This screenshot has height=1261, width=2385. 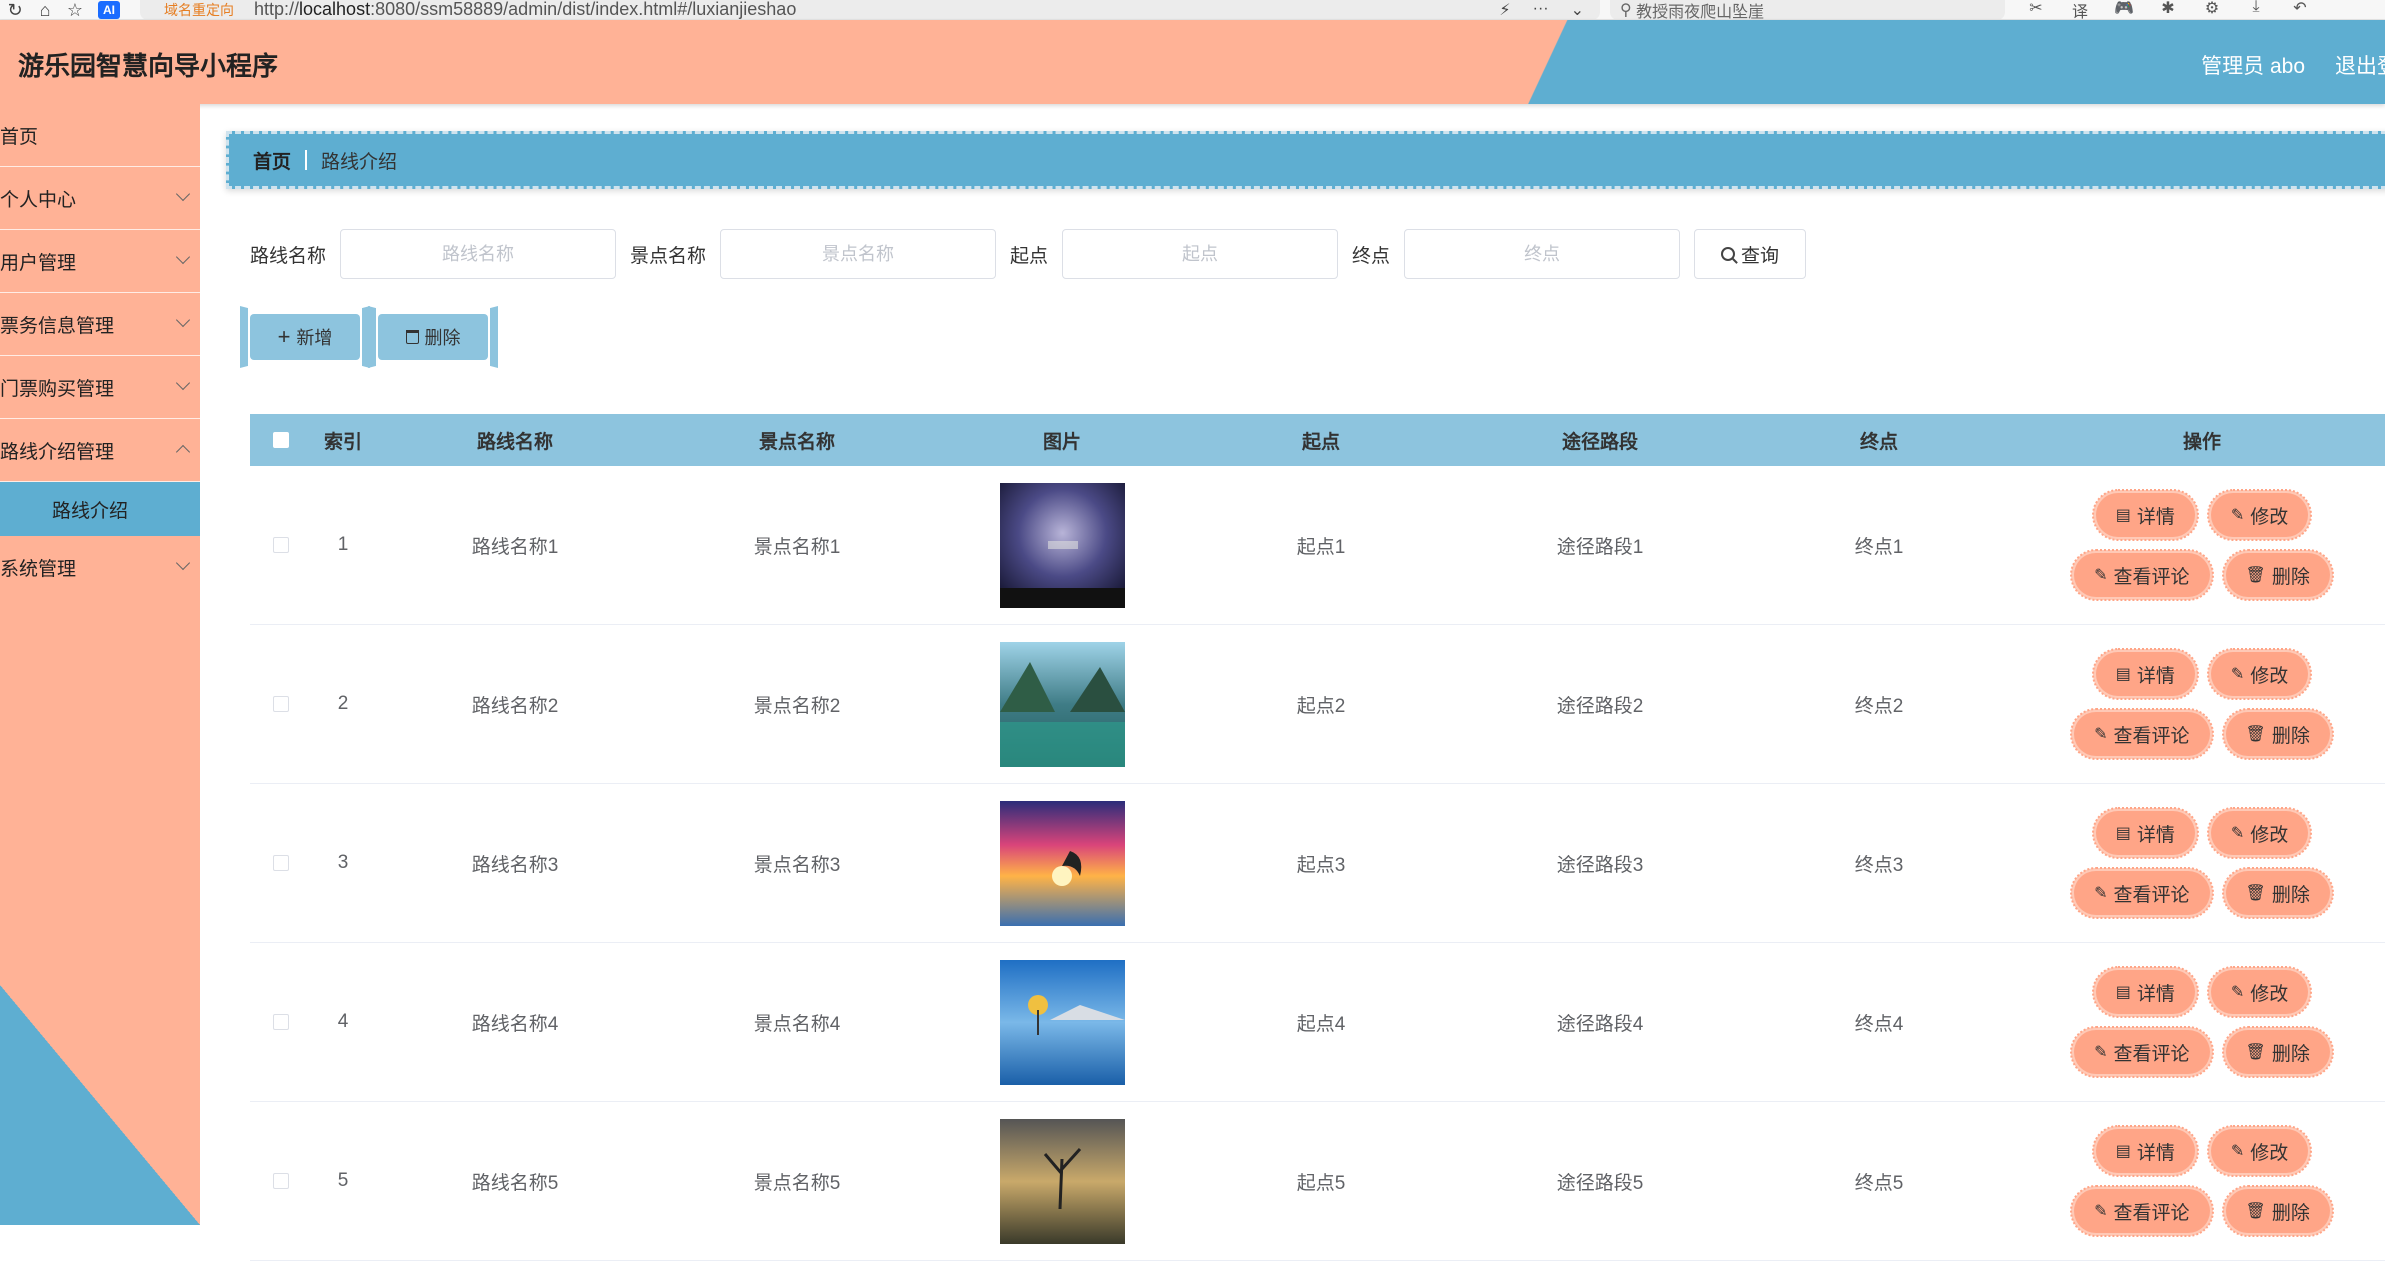 What do you see at coordinates (57, 326) in the screenshot?
I see `sidebar-item-label: 票务信息管理` at bounding box center [57, 326].